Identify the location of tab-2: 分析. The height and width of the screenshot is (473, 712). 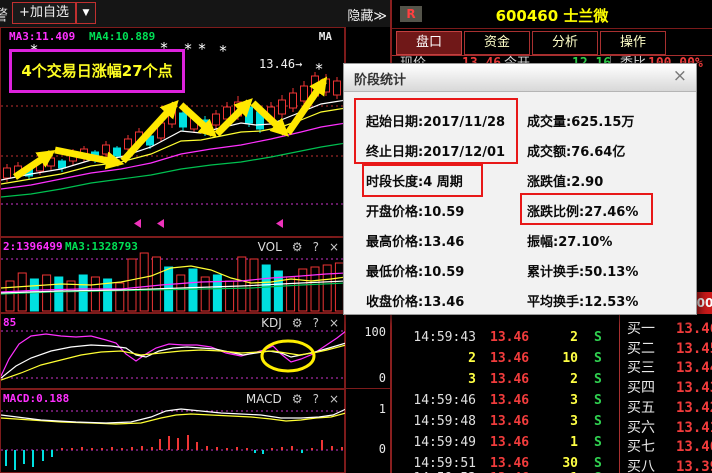
(565, 43).